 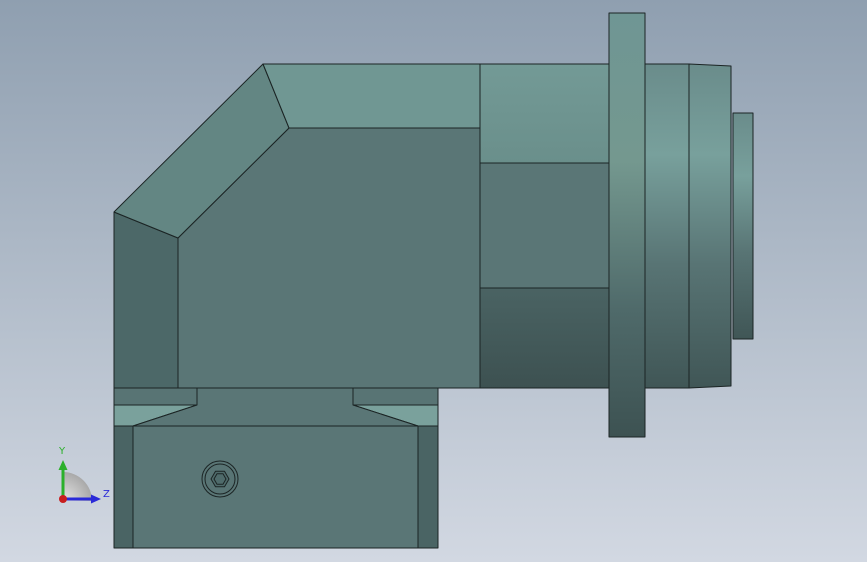 What do you see at coordinates (544, 225) in the screenshot?
I see `boss-middle-face` at bounding box center [544, 225].